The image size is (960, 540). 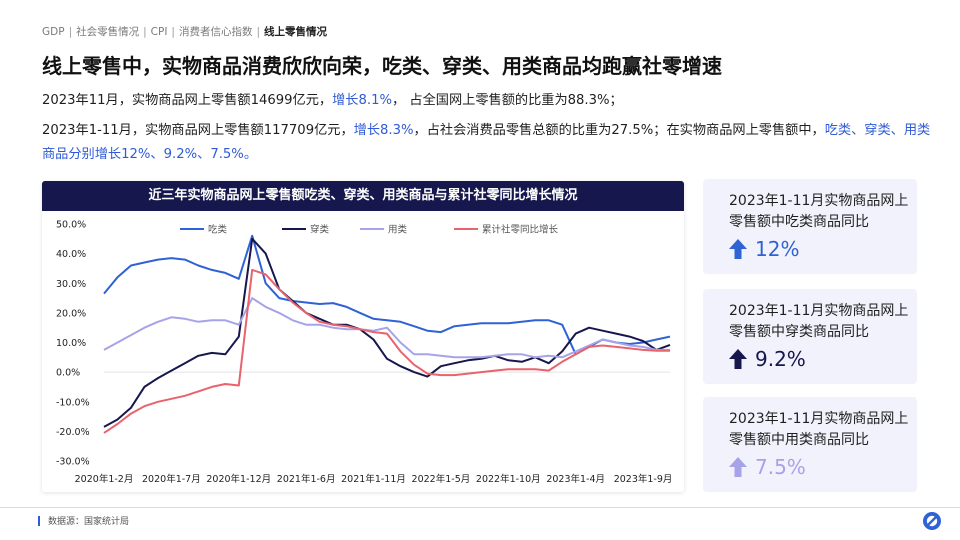 I want to click on y-tick-label: 0.0%, so click(x=68, y=373).